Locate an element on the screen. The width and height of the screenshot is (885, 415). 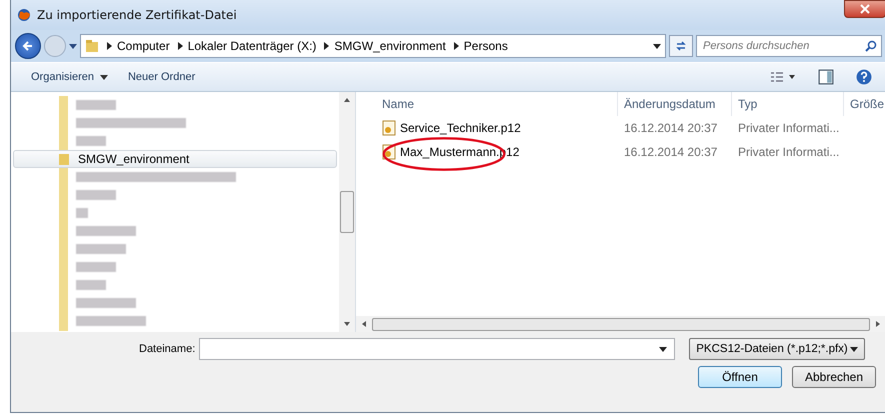
back-button is located at coordinates (28, 46).